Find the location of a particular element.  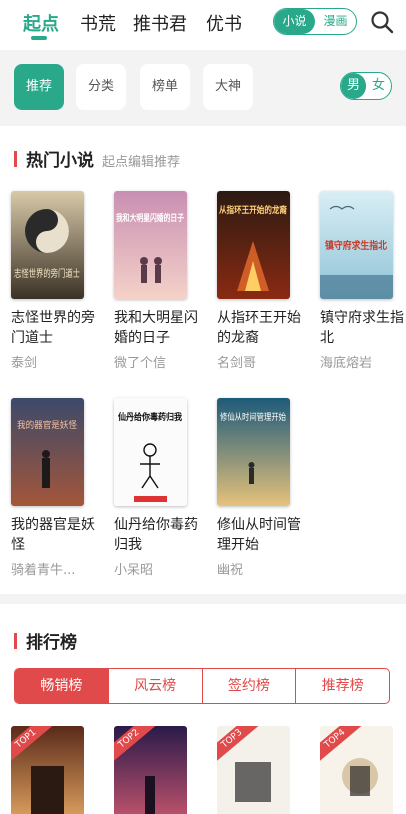

gender-toggle: 男 女 is located at coordinates (366, 86).